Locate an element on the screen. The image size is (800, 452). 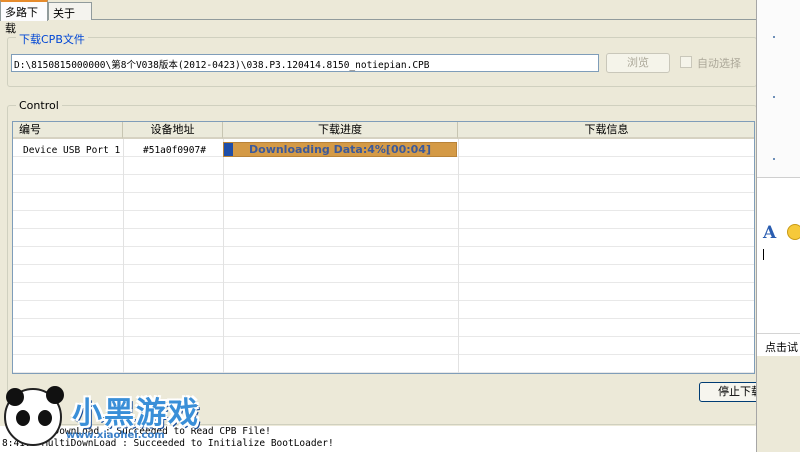
control-group-title: Control is located at coordinates (39, 105).